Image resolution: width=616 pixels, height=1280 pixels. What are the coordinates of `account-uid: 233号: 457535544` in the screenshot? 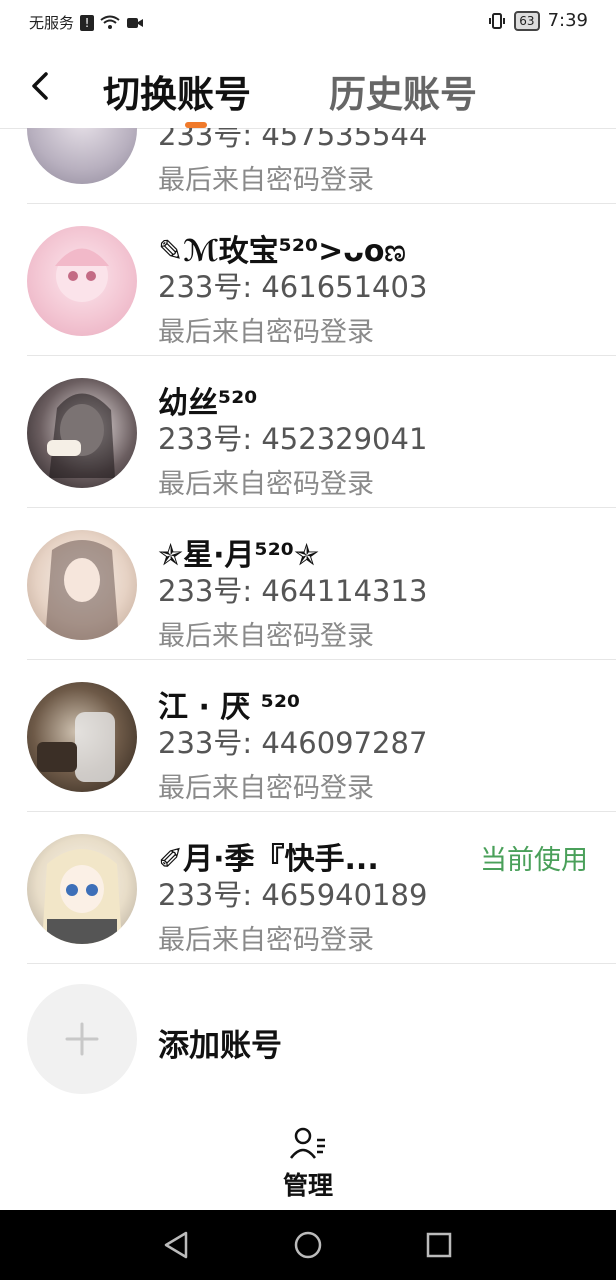 It's located at (293, 140).